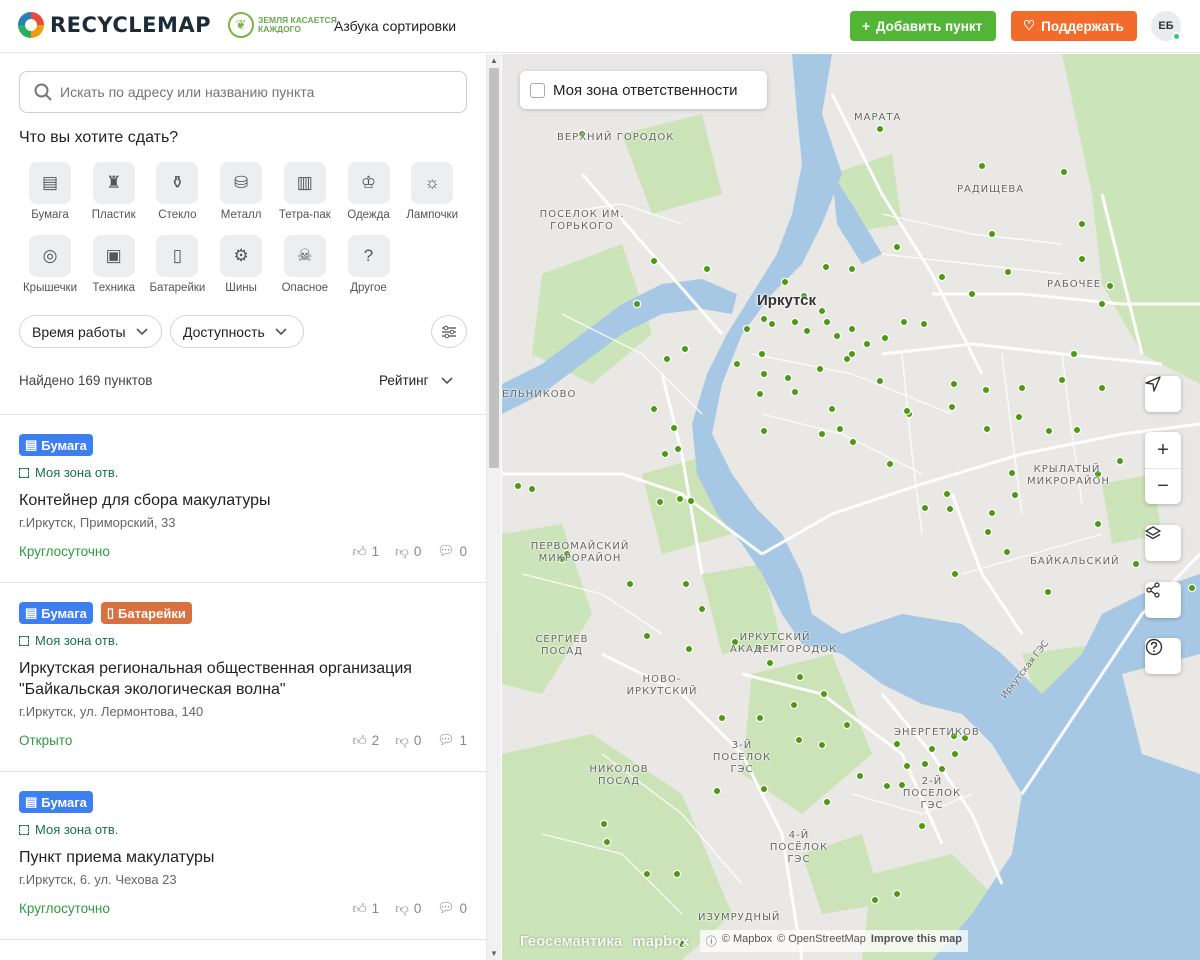 Image resolution: width=1200 pixels, height=960 pixels. Describe the element at coordinates (452, 740) in the screenshot. I see `comments-button: 💬︎ 1` at that location.